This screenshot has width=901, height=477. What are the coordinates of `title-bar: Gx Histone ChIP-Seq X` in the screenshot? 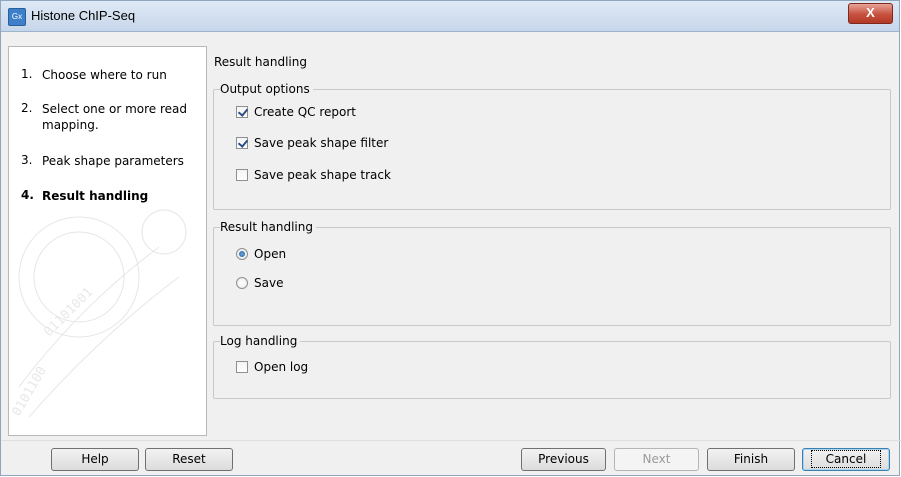 It's located at (450, 16).